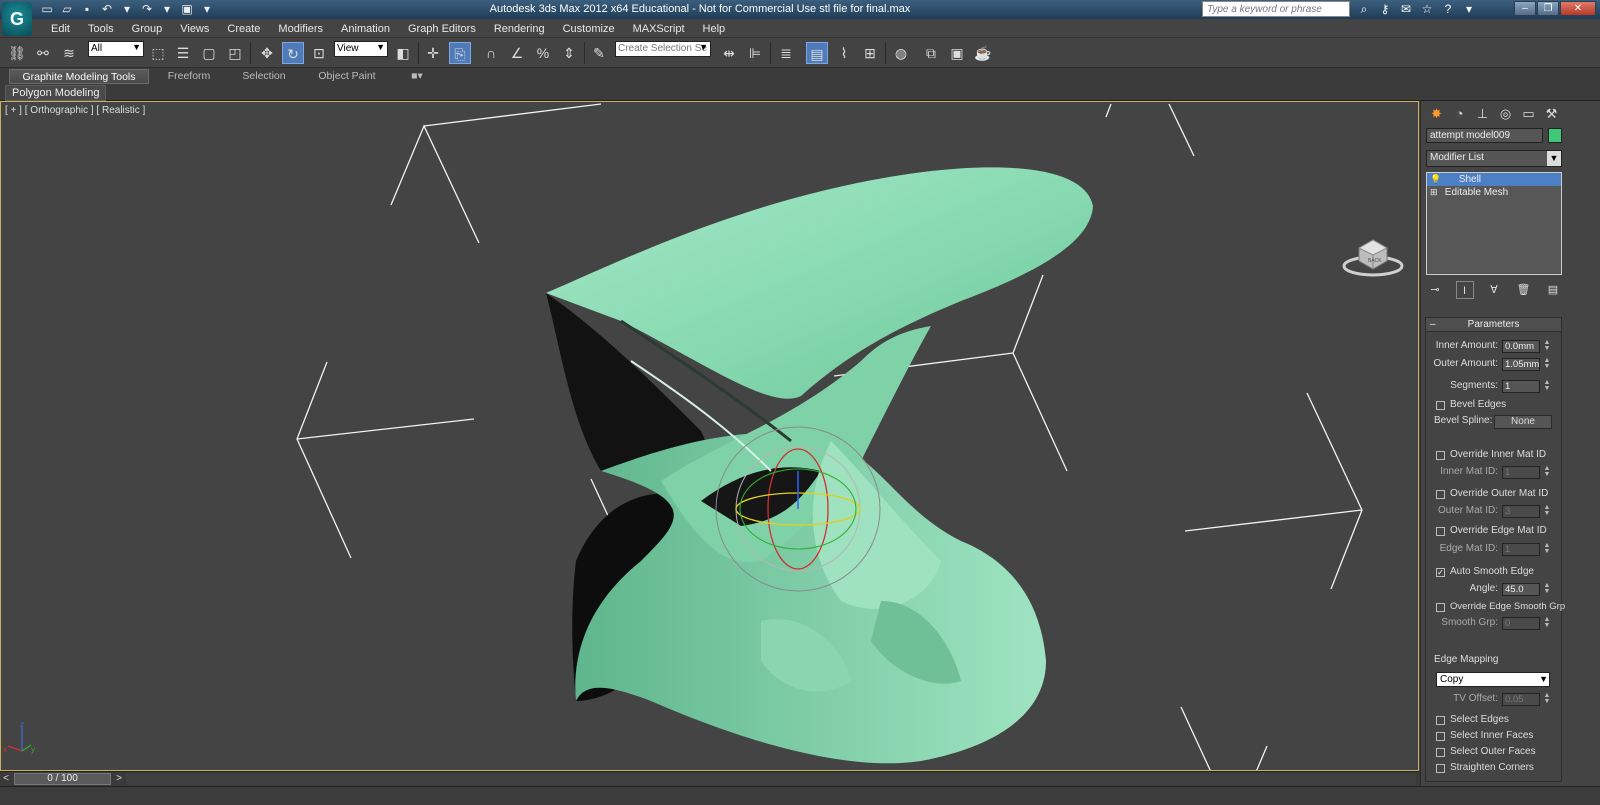 The image size is (1600, 805). I want to click on rectangular-selection-icon: ▢, so click(209, 53).